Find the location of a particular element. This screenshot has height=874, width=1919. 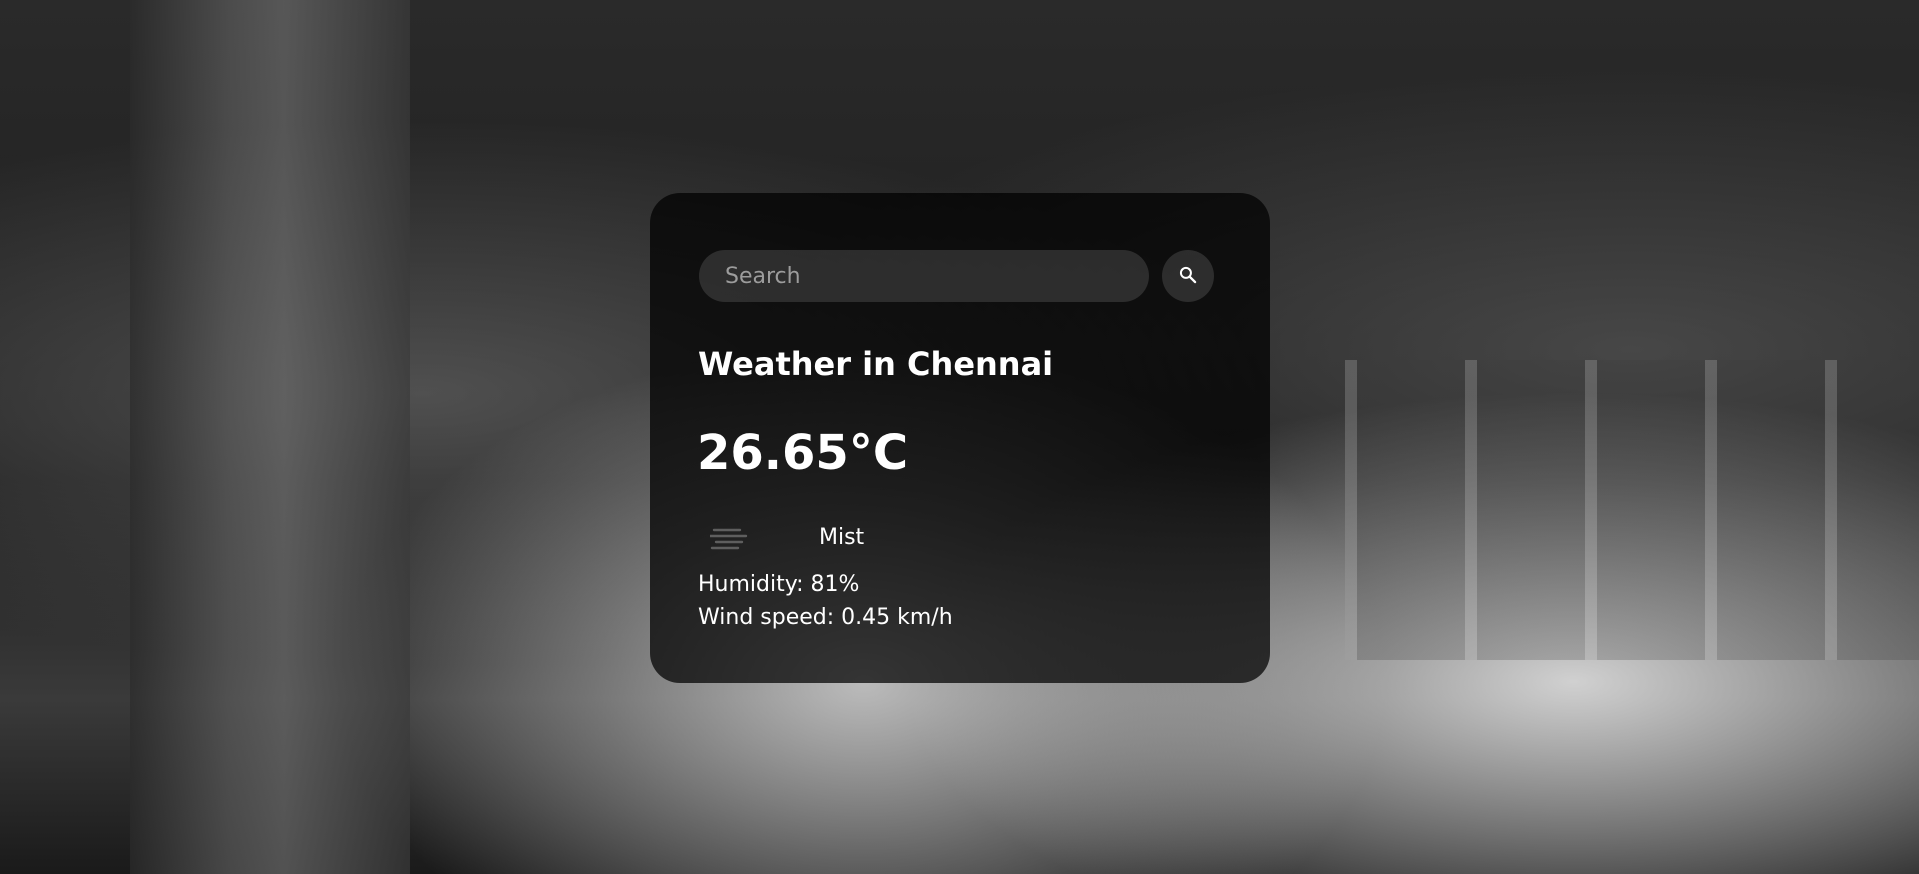

search-button is located at coordinates (1188, 276).